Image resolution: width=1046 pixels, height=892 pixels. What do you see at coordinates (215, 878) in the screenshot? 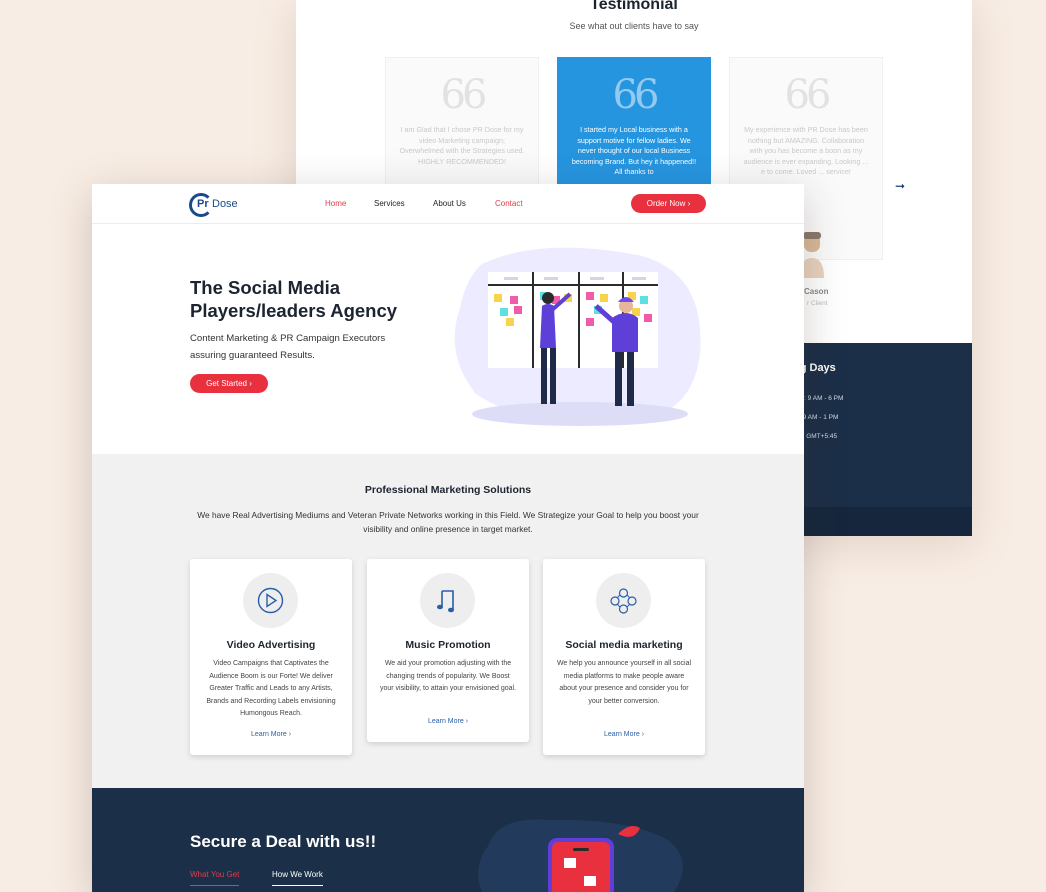
I see `tab-what-you-get: What You Get` at bounding box center [215, 878].